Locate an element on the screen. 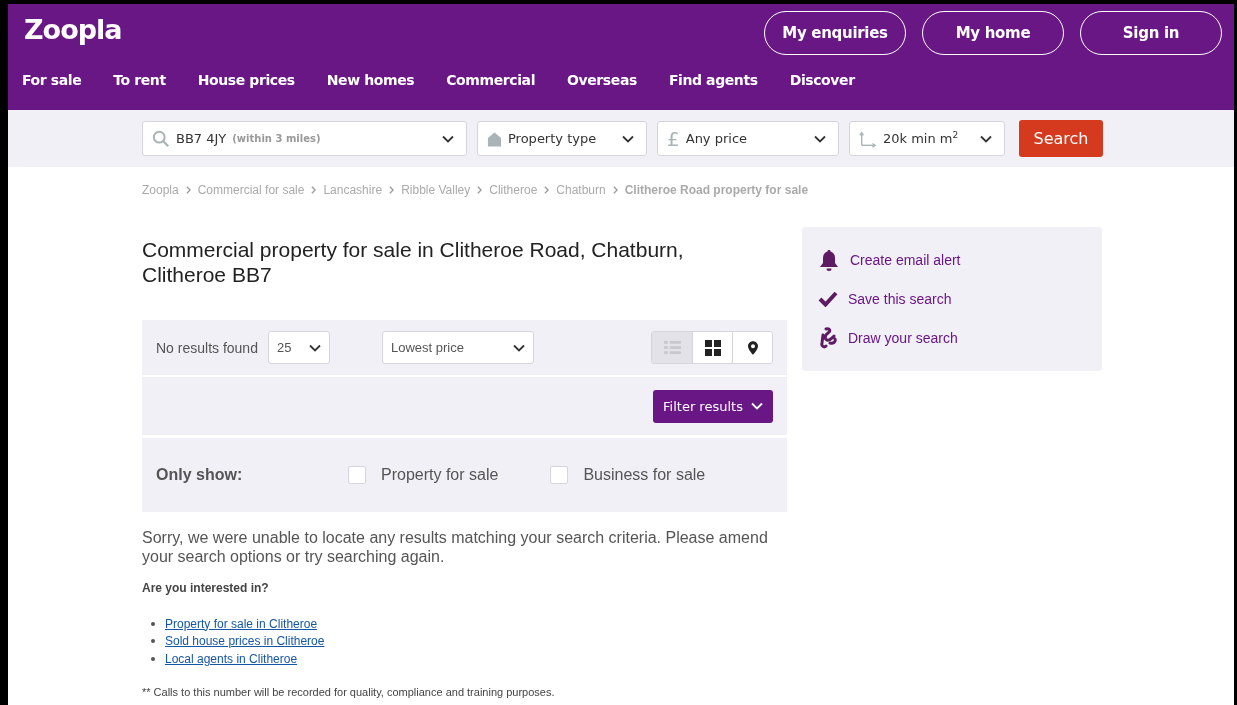  map-pin-icon is located at coordinates (752, 347).